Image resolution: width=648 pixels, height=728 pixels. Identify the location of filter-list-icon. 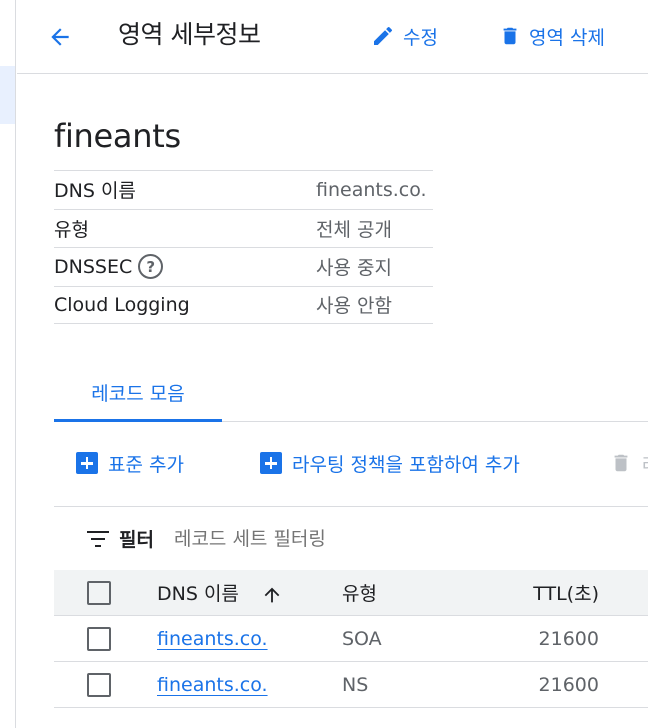
(98, 539).